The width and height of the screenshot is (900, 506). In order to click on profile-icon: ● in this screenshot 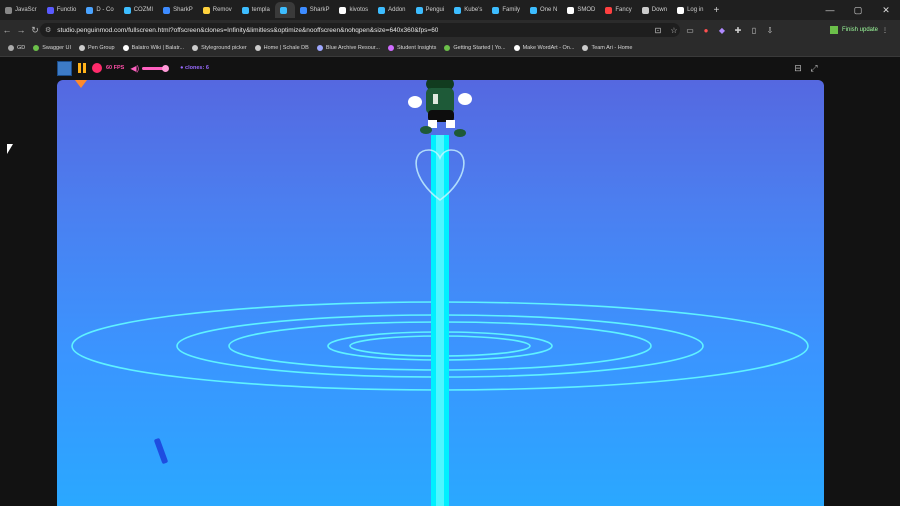, I will do `click(706, 30)`.